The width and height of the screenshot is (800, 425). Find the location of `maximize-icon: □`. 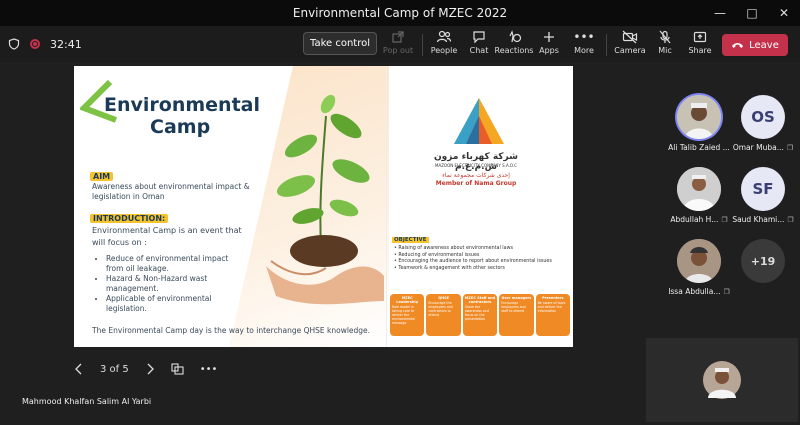

maximize-icon: □ is located at coordinates (752, 13).